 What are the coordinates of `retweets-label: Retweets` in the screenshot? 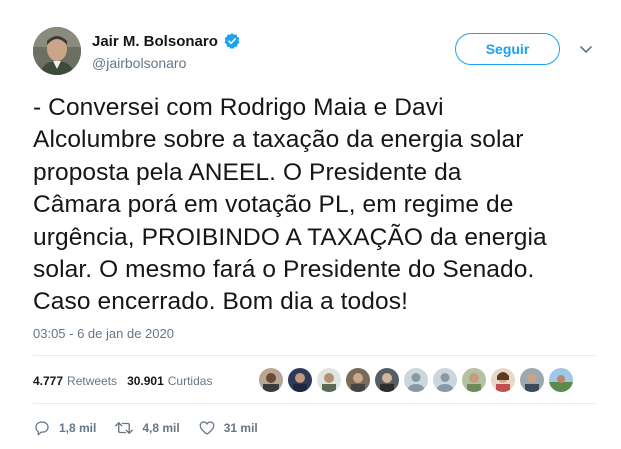 It's located at (92, 381).